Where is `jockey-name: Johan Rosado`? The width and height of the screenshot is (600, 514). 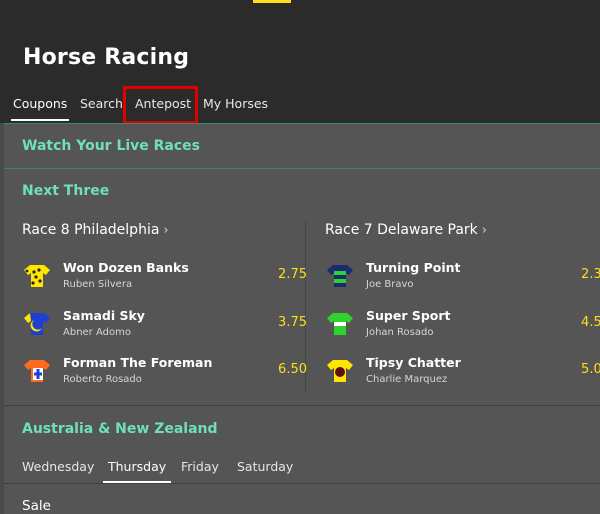 jockey-name: Johan Rosado is located at coordinates (400, 332).